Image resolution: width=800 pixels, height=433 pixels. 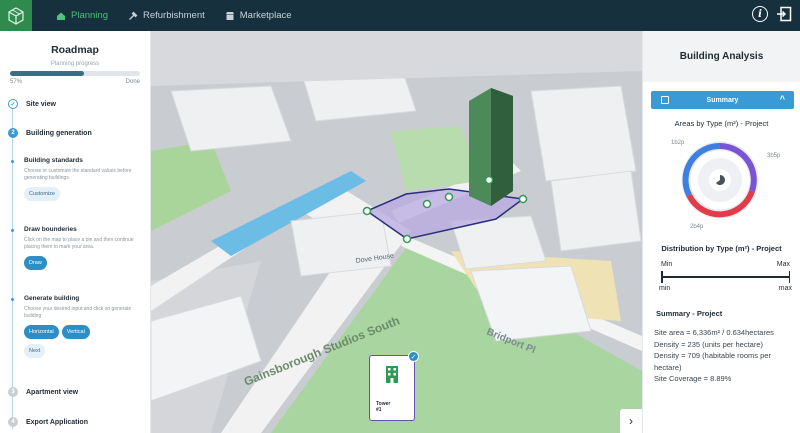 What do you see at coordinates (631, 421) in the screenshot?
I see `chevron-right-icon: ›` at bounding box center [631, 421].